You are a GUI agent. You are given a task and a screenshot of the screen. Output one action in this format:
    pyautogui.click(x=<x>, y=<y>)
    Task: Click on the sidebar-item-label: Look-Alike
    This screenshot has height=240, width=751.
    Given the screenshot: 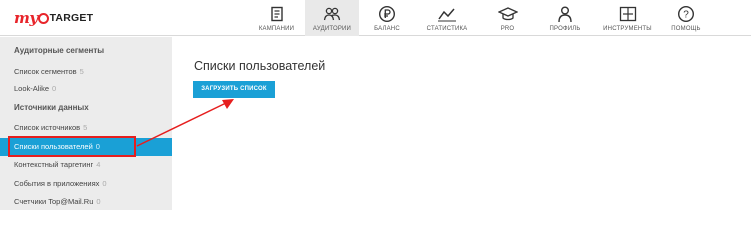 What is the action you would take?
    pyautogui.click(x=32, y=88)
    